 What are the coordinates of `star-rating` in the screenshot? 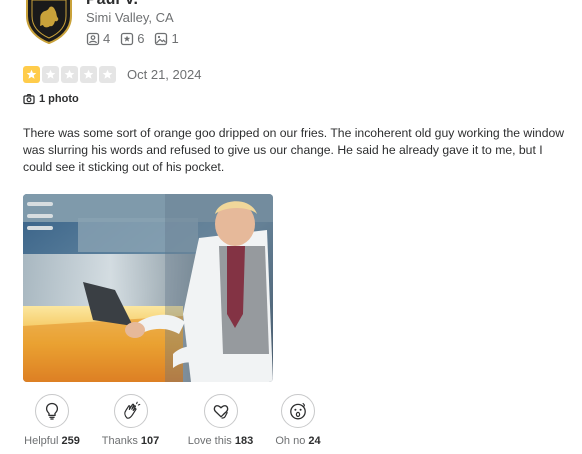 It's located at (69, 74).